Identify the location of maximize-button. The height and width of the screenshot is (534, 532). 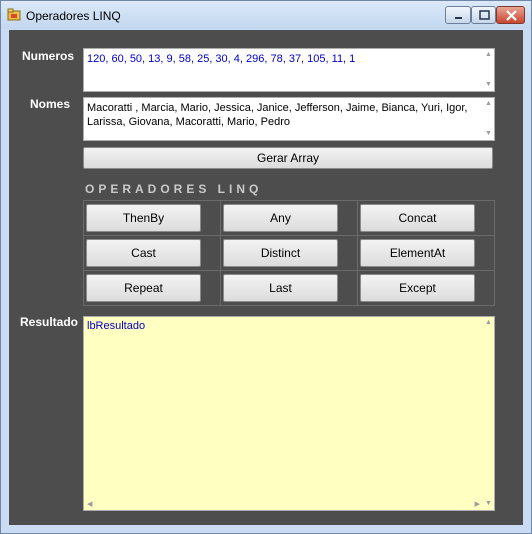
(483, 15).